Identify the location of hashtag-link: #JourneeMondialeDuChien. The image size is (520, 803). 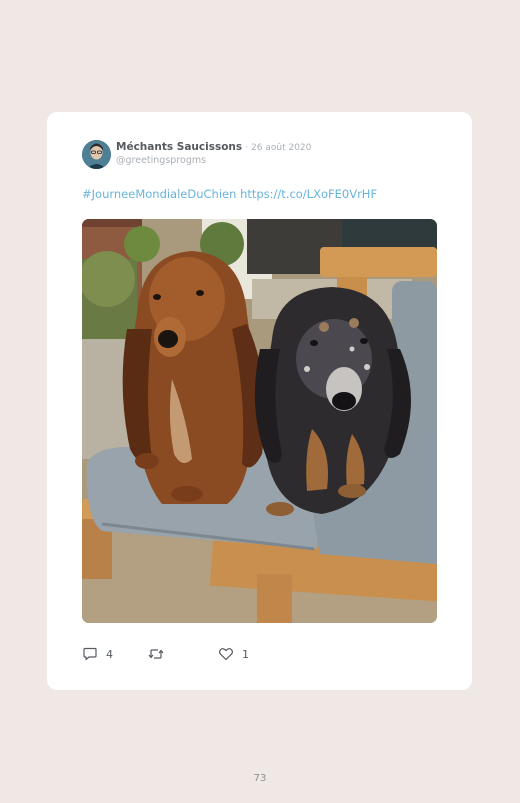
(159, 194).